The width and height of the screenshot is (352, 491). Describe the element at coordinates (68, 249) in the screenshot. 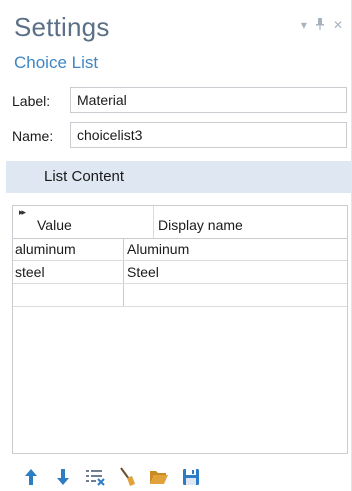

I see `cell-value: aluminum` at that location.